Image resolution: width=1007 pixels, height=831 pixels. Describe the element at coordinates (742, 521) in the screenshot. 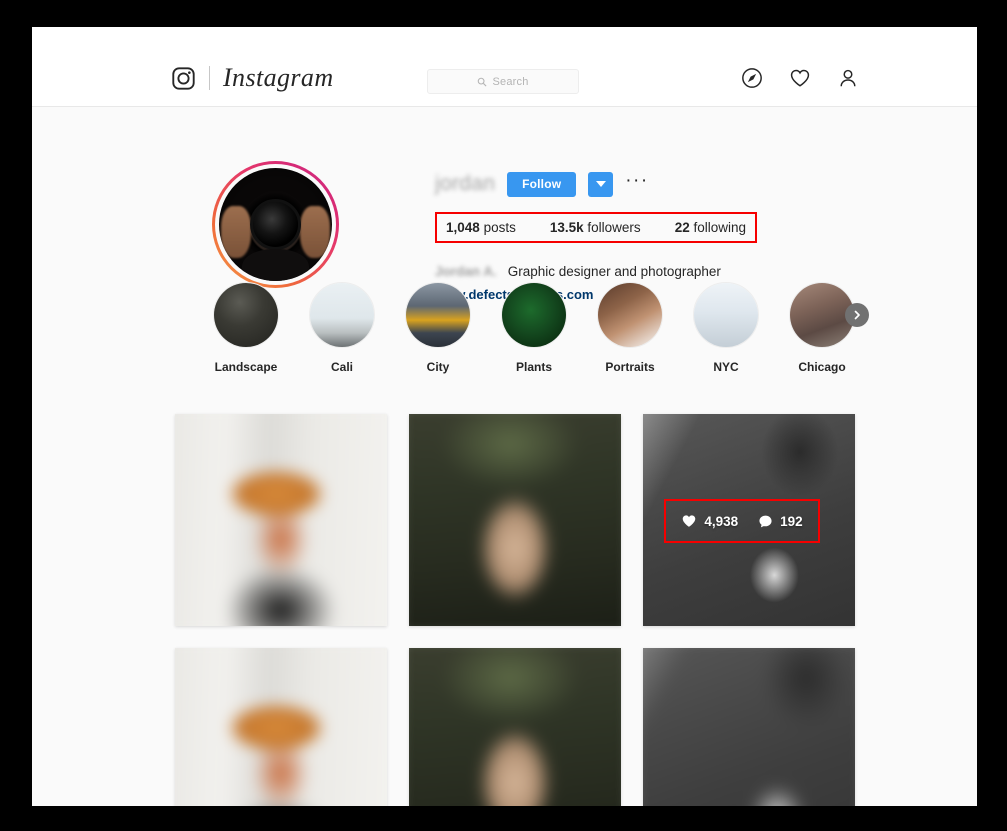

I see `photo-engagement-highlight-box: 4,938 192` at that location.